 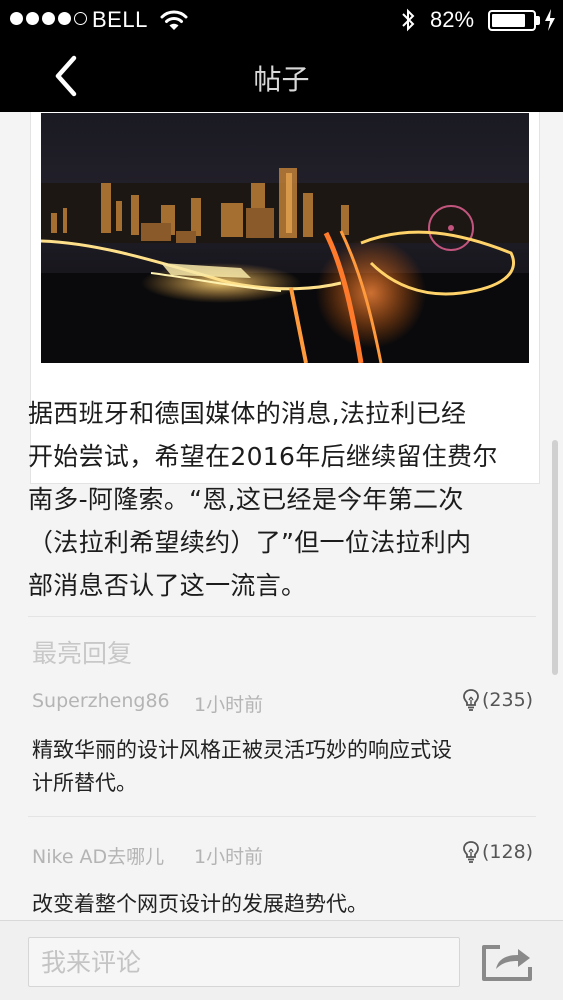 I want to click on reply-line: 改变着整个网页设计的发展趋势代。, so click(x=200, y=904).